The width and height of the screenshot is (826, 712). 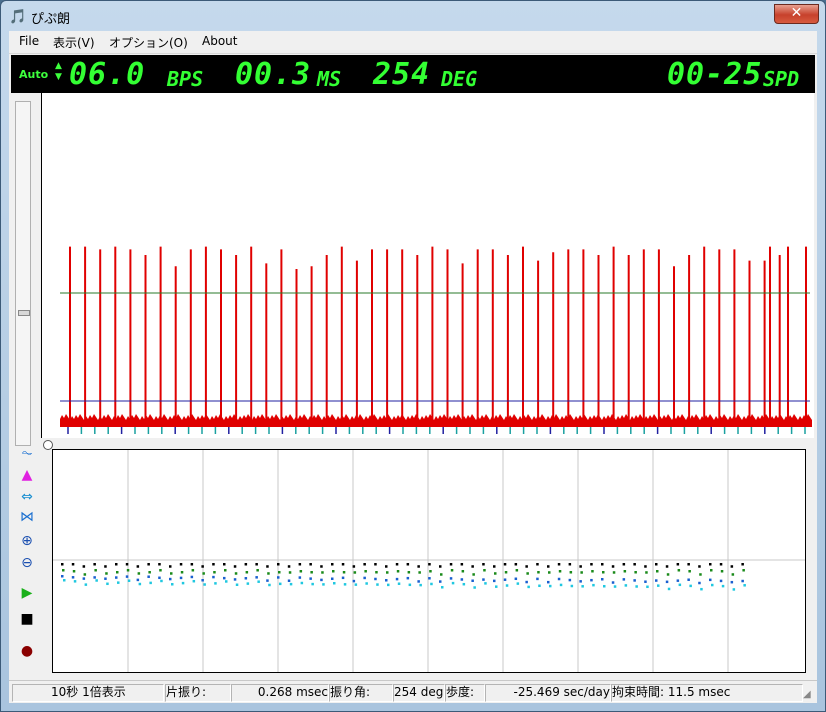 I want to click on title-bar: 🎵 ぴぷ朗 ✕, so click(x=413, y=16).